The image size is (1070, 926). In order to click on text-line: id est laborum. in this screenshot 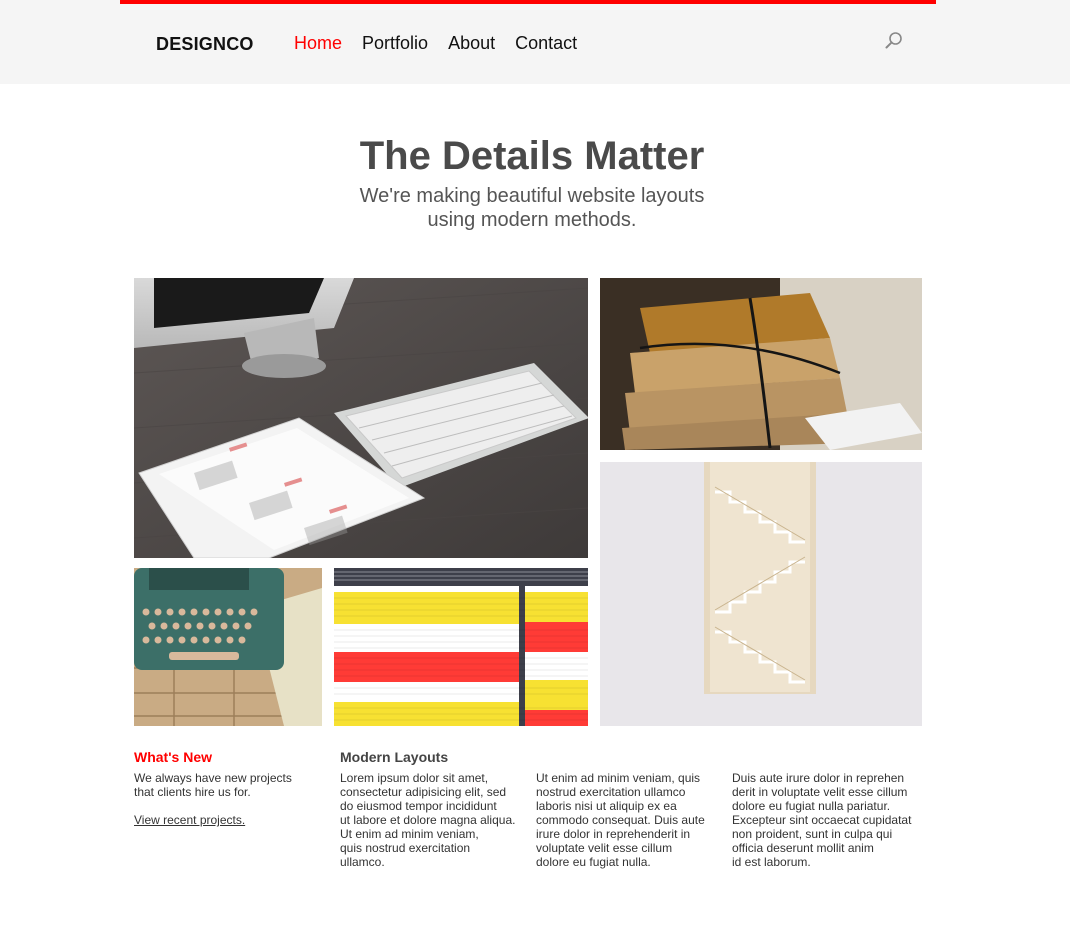, I will do `click(771, 862)`.